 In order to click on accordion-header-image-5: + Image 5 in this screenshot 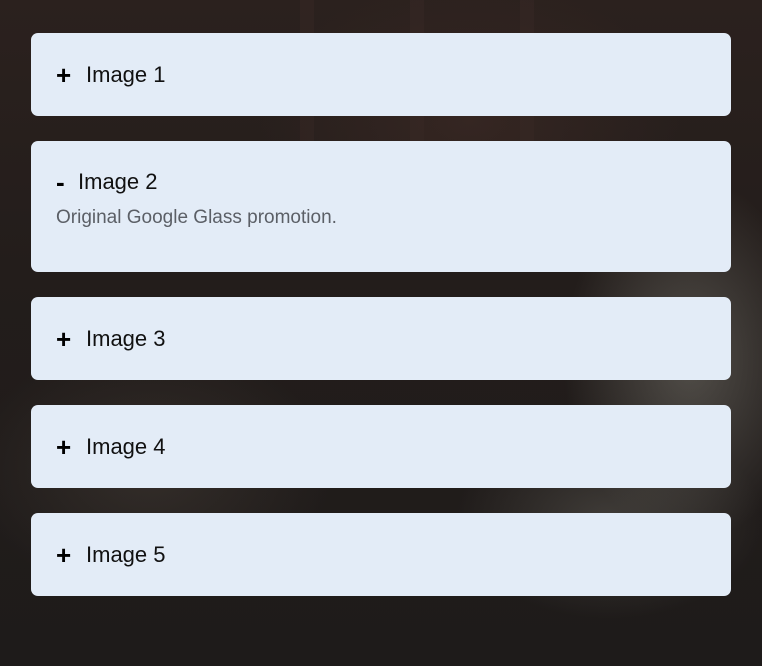, I will do `click(381, 554)`.